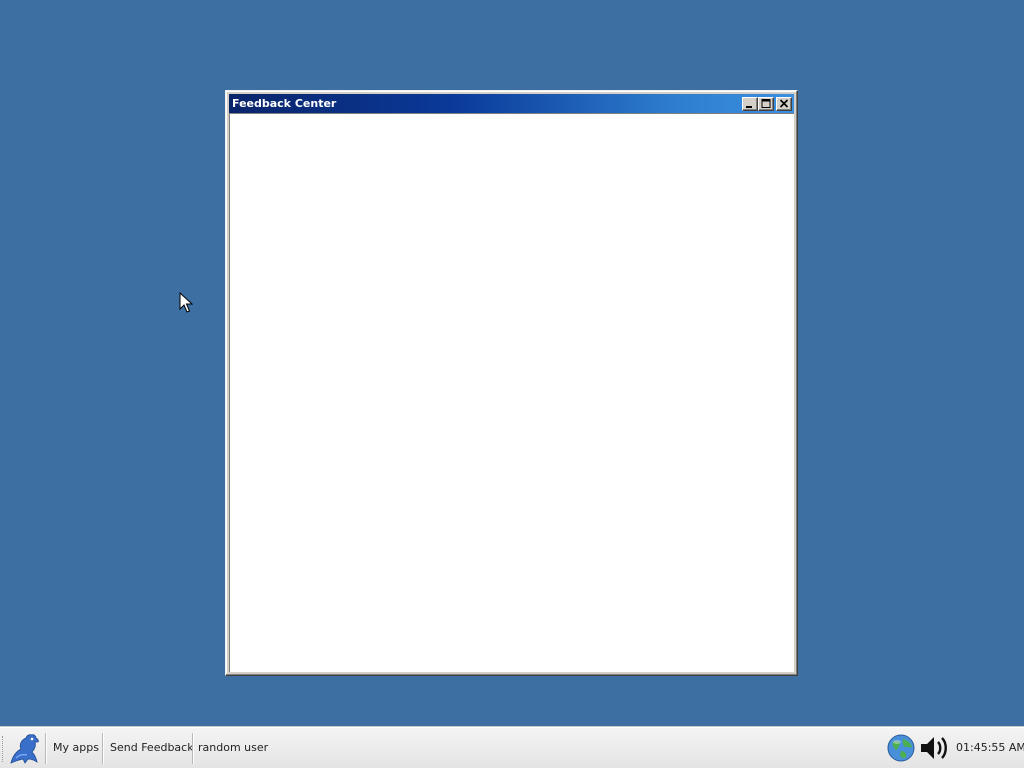  I want to click on mouse-pointer-icon, so click(186, 302).